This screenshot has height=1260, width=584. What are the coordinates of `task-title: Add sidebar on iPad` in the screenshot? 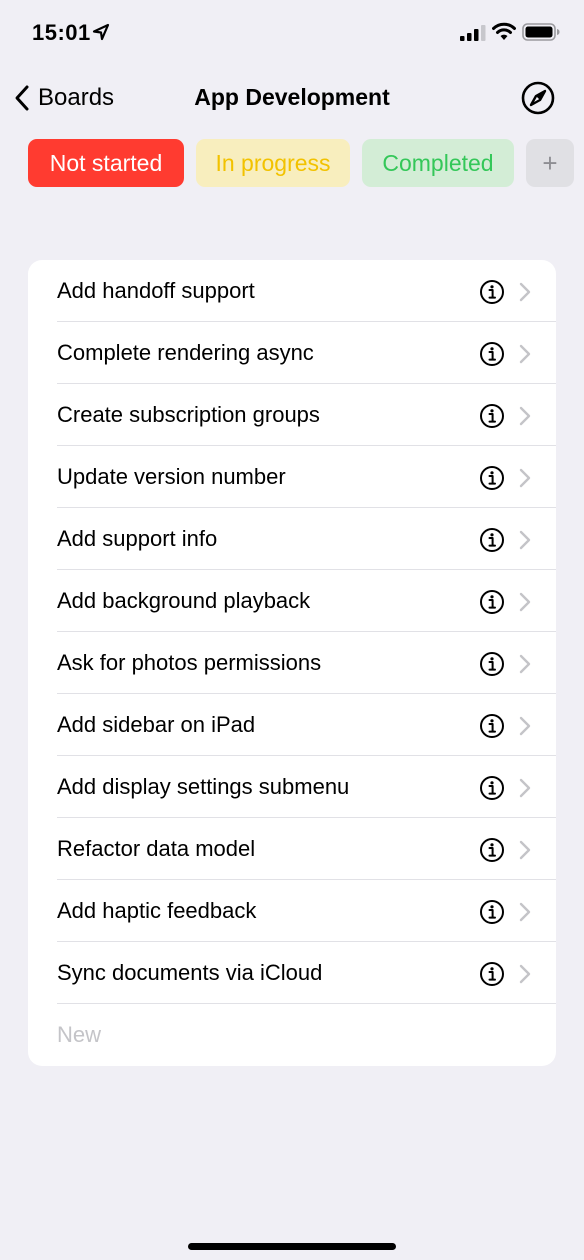 It's located at (156, 724).